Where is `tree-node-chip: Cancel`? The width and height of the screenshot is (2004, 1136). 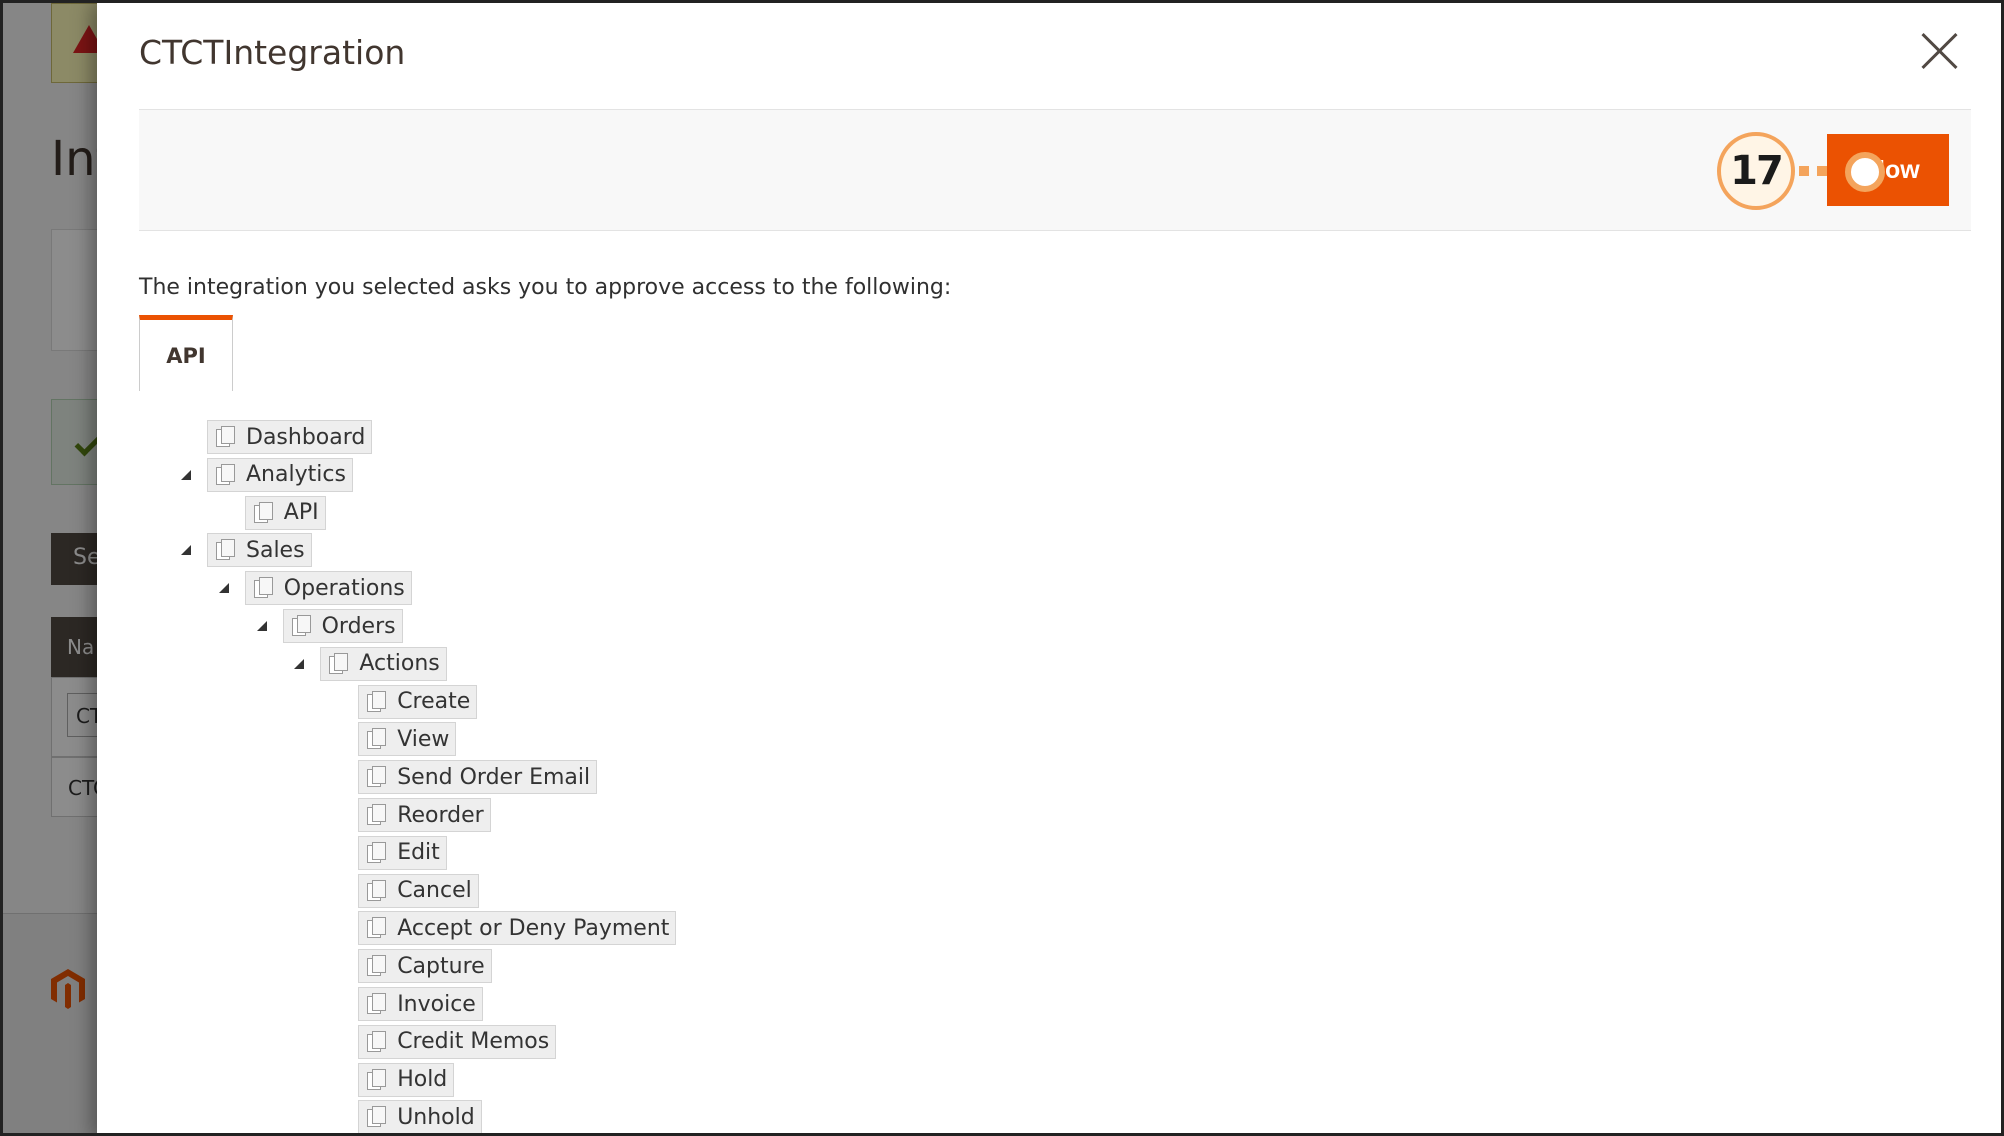 tree-node-chip: Cancel is located at coordinates (418, 890).